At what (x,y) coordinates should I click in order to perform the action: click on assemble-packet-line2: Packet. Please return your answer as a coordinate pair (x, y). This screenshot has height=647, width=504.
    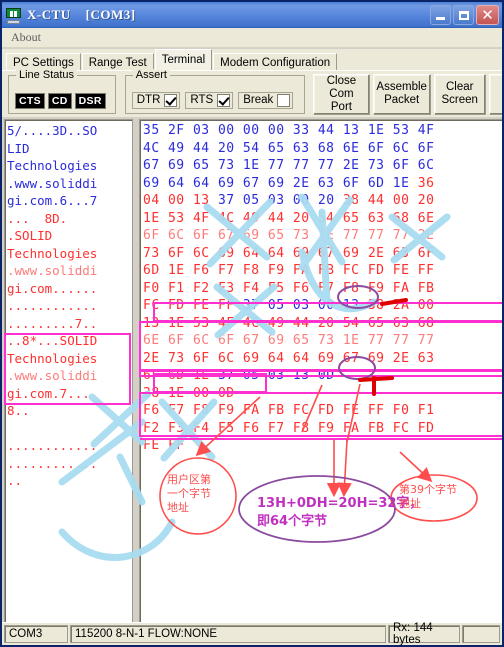
    Looking at the image, I should click on (402, 100).